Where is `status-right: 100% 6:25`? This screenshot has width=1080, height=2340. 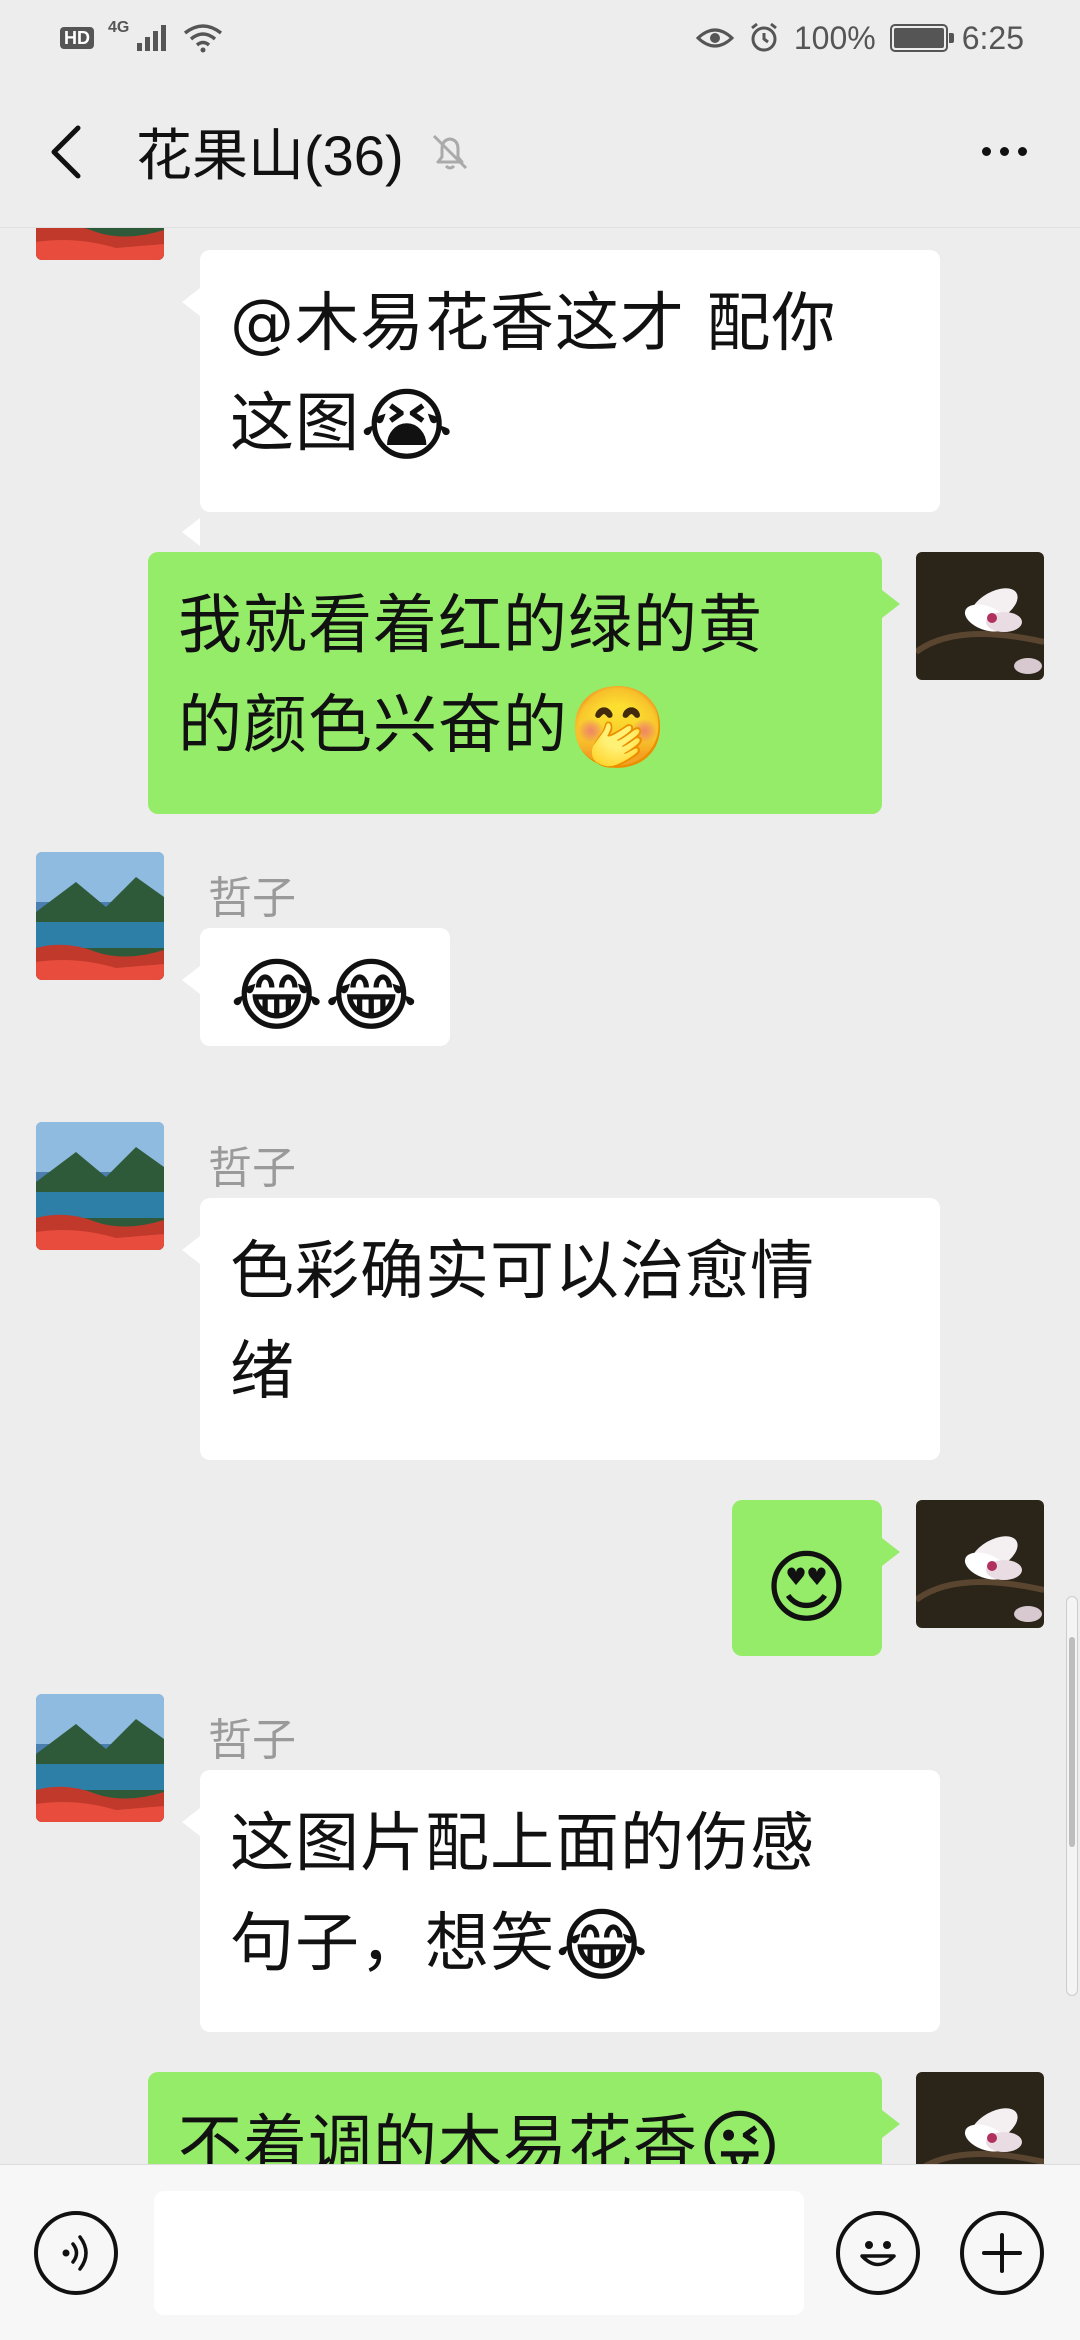
status-right: 100% 6:25 is located at coordinates (859, 38).